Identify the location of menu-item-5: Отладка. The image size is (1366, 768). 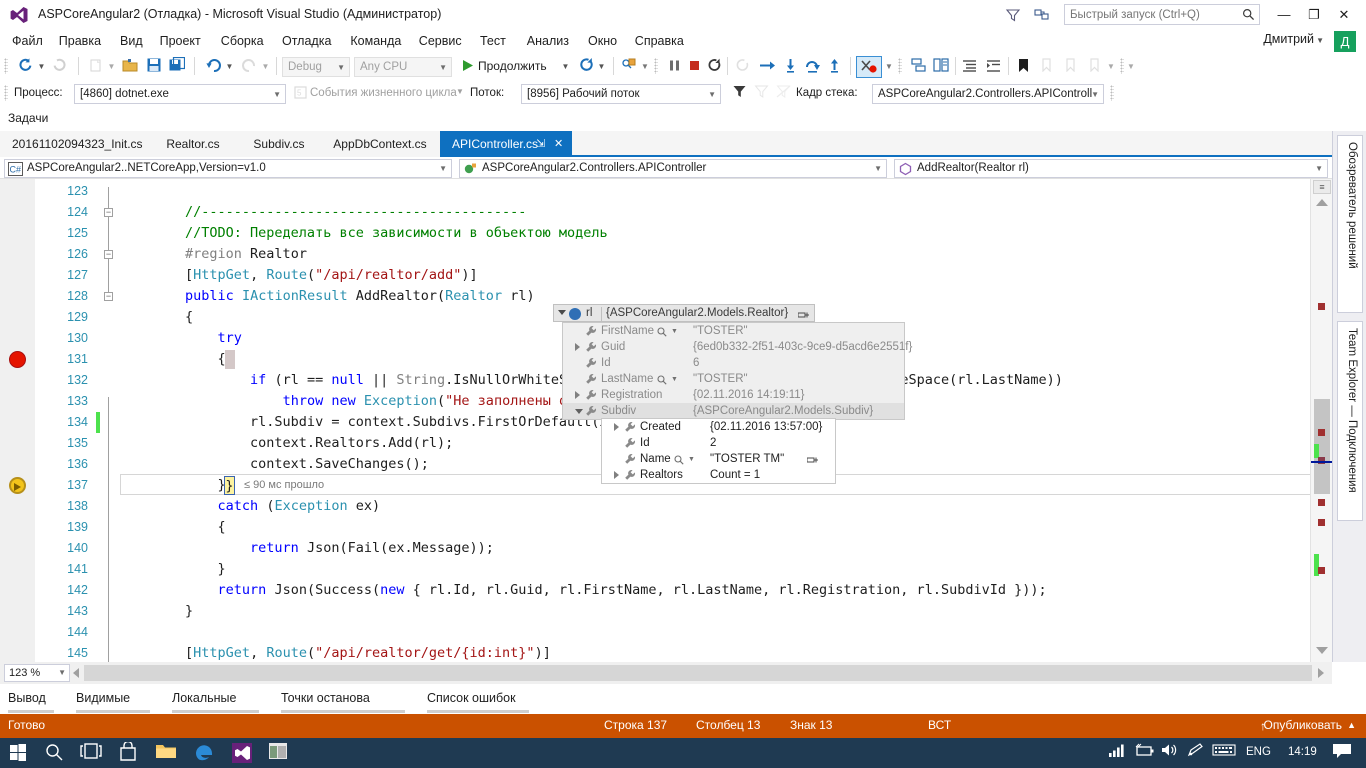
(306, 41).